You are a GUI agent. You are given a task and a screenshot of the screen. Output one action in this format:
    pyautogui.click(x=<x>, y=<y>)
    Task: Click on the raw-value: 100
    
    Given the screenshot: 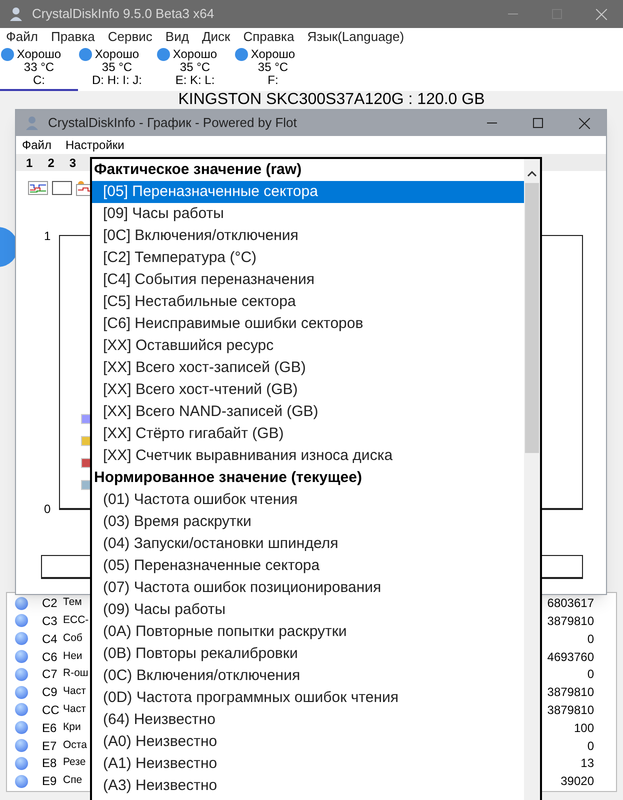 What is the action you would take?
    pyautogui.click(x=584, y=728)
    